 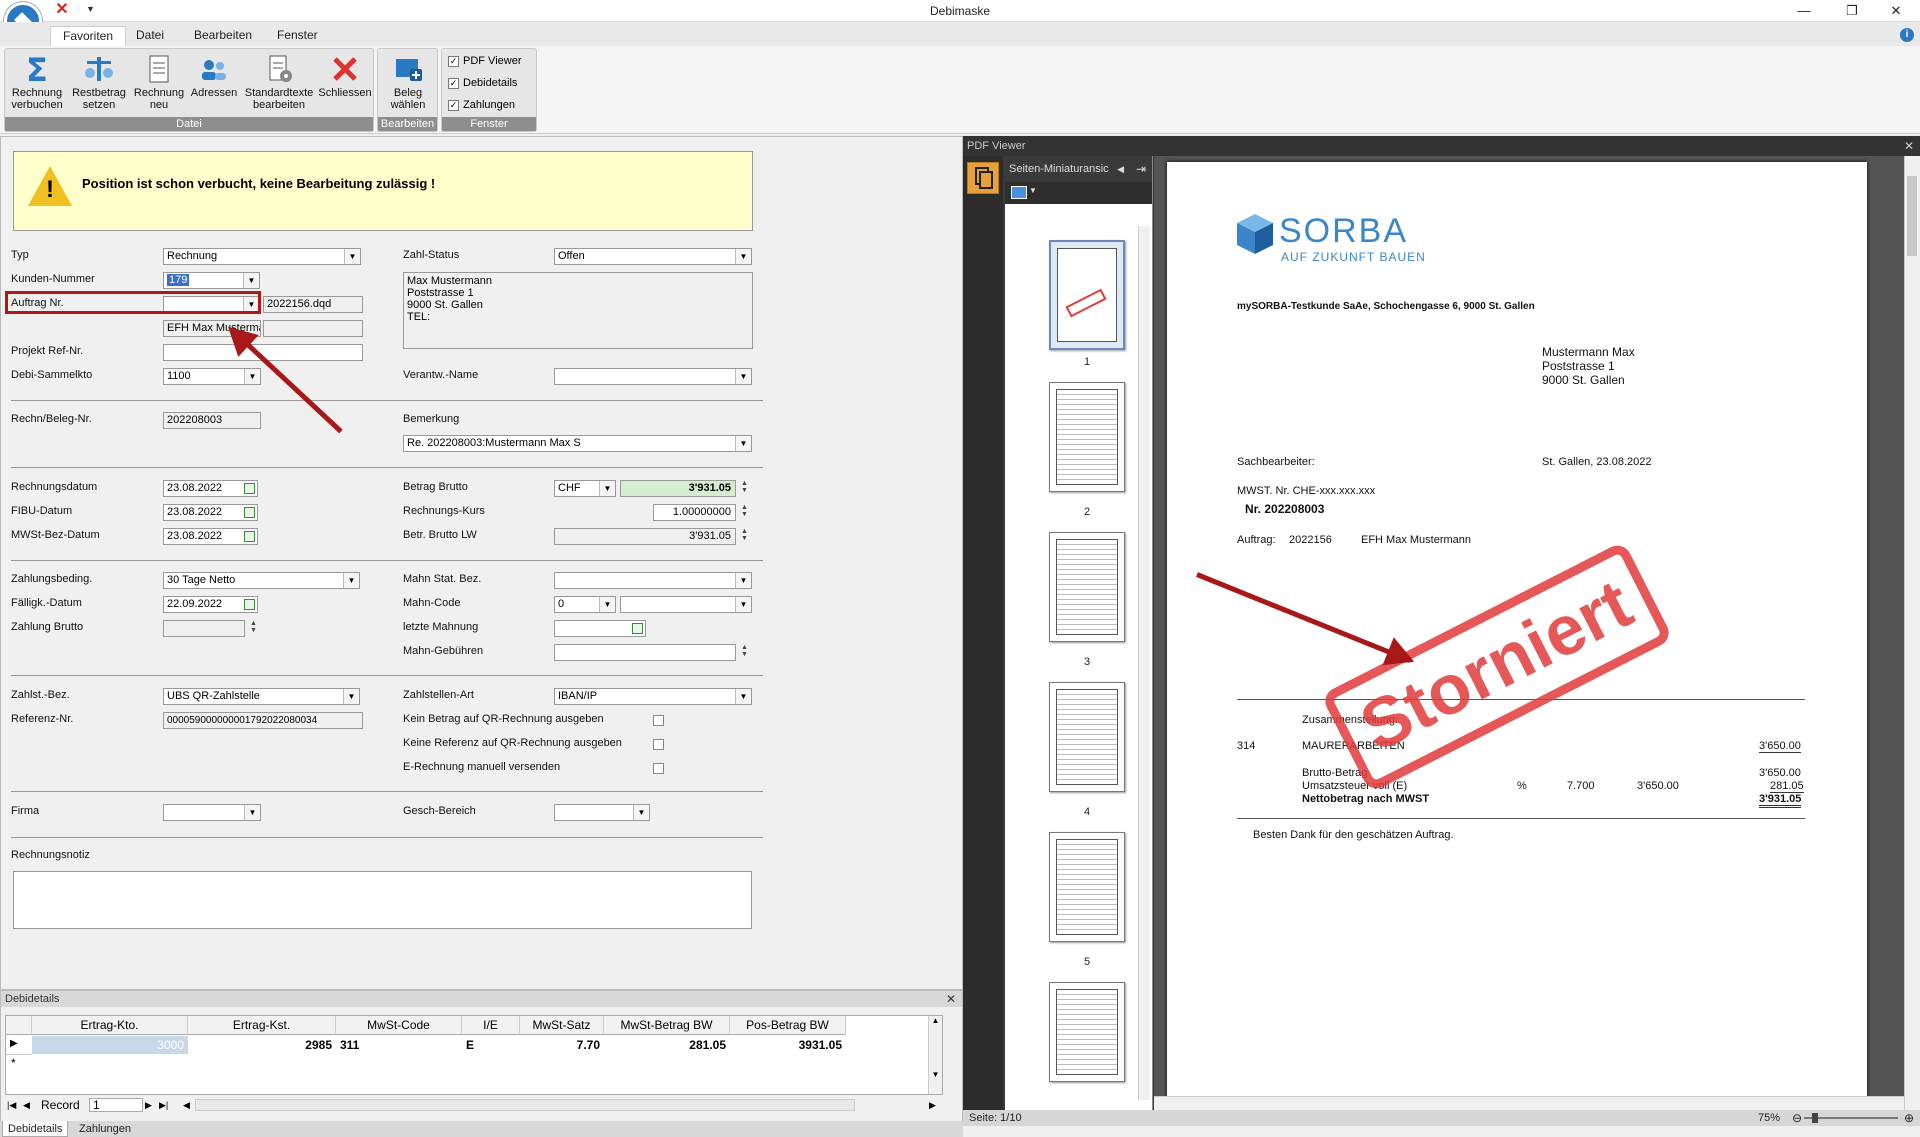 I want to click on zahlstellen-art-select: IBAN/IP ▼, so click(x=653, y=696).